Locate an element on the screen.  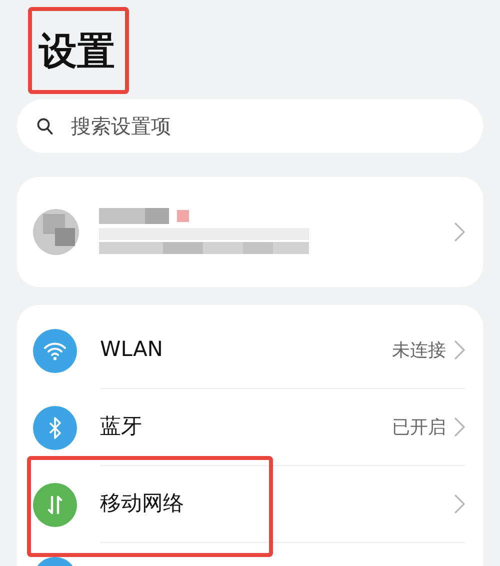
search-icon is located at coordinates (45, 126).